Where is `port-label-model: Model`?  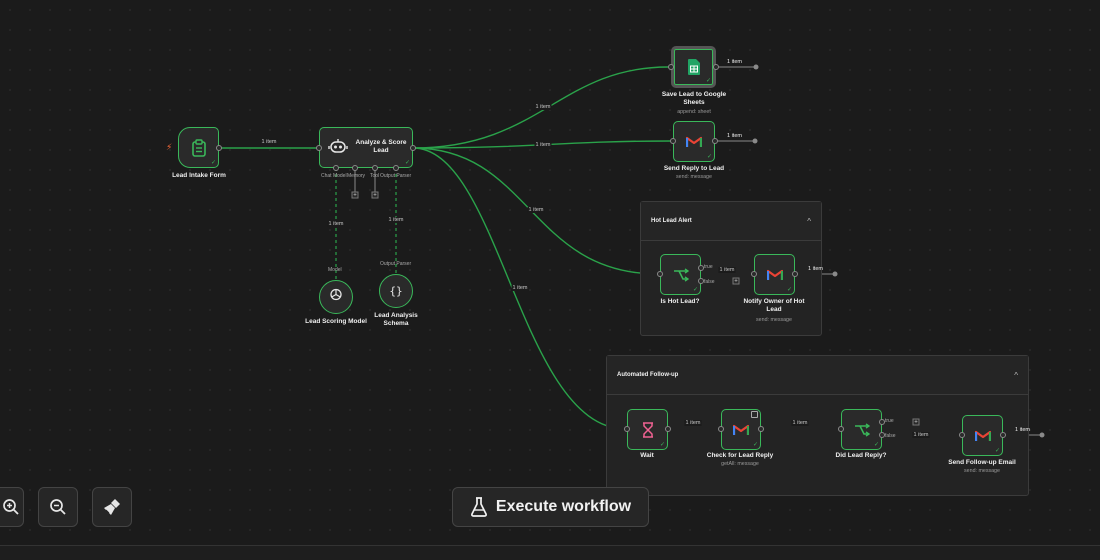 port-label-model: Model is located at coordinates (335, 270).